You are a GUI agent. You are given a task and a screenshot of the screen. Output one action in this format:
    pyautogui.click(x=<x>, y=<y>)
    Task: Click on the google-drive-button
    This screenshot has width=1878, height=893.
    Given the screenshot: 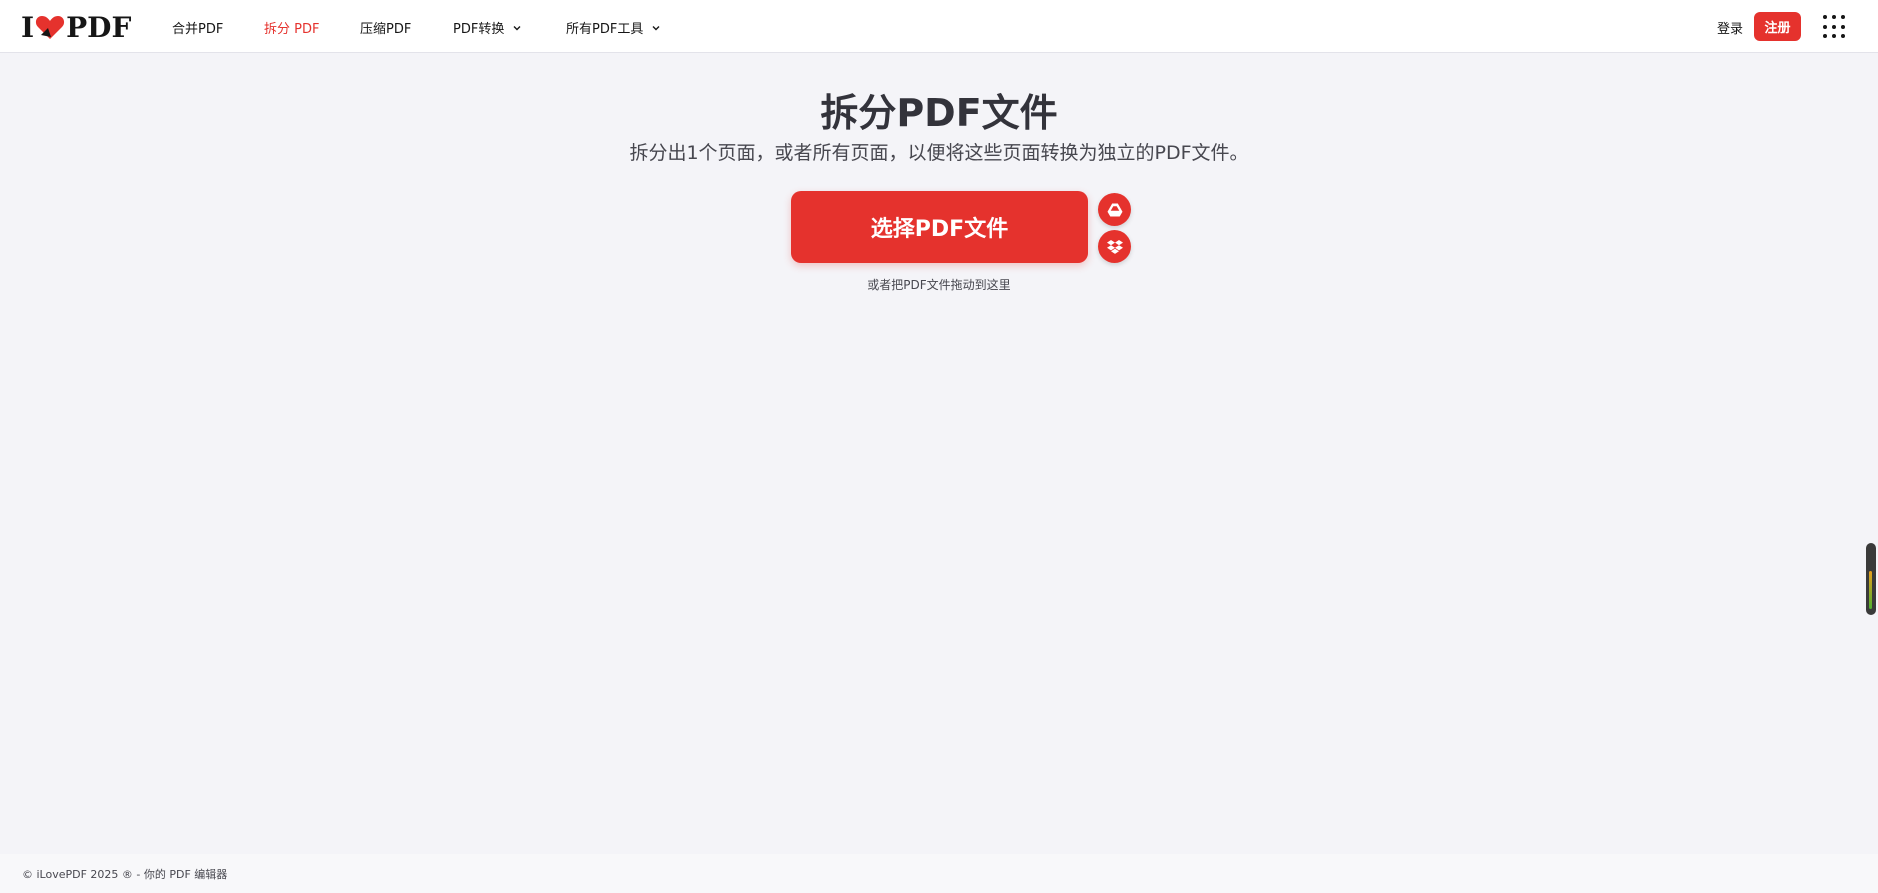 What is the action you would take?
    pyautogui.click(x=1114, y=209)
    